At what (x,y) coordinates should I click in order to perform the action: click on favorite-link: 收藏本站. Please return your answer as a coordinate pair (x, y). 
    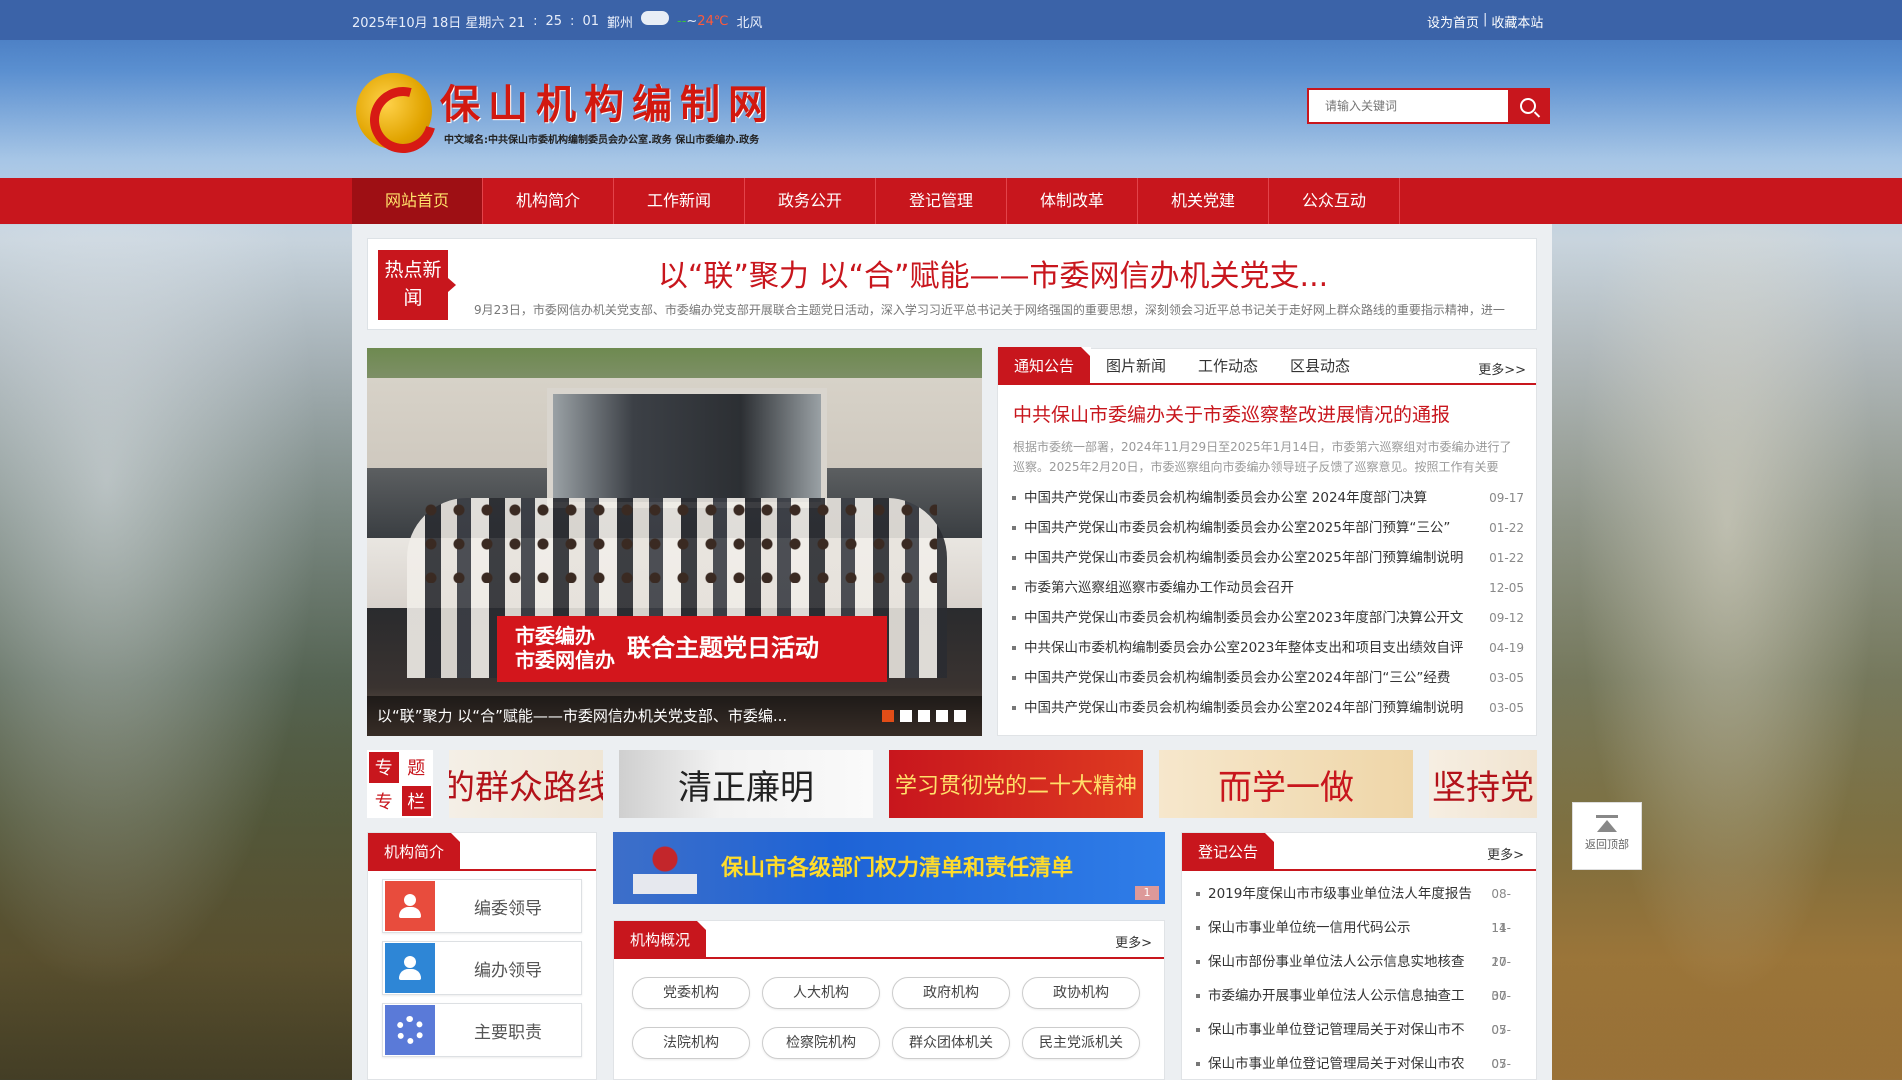
    Looking at the image, I should click on (1517, 21).